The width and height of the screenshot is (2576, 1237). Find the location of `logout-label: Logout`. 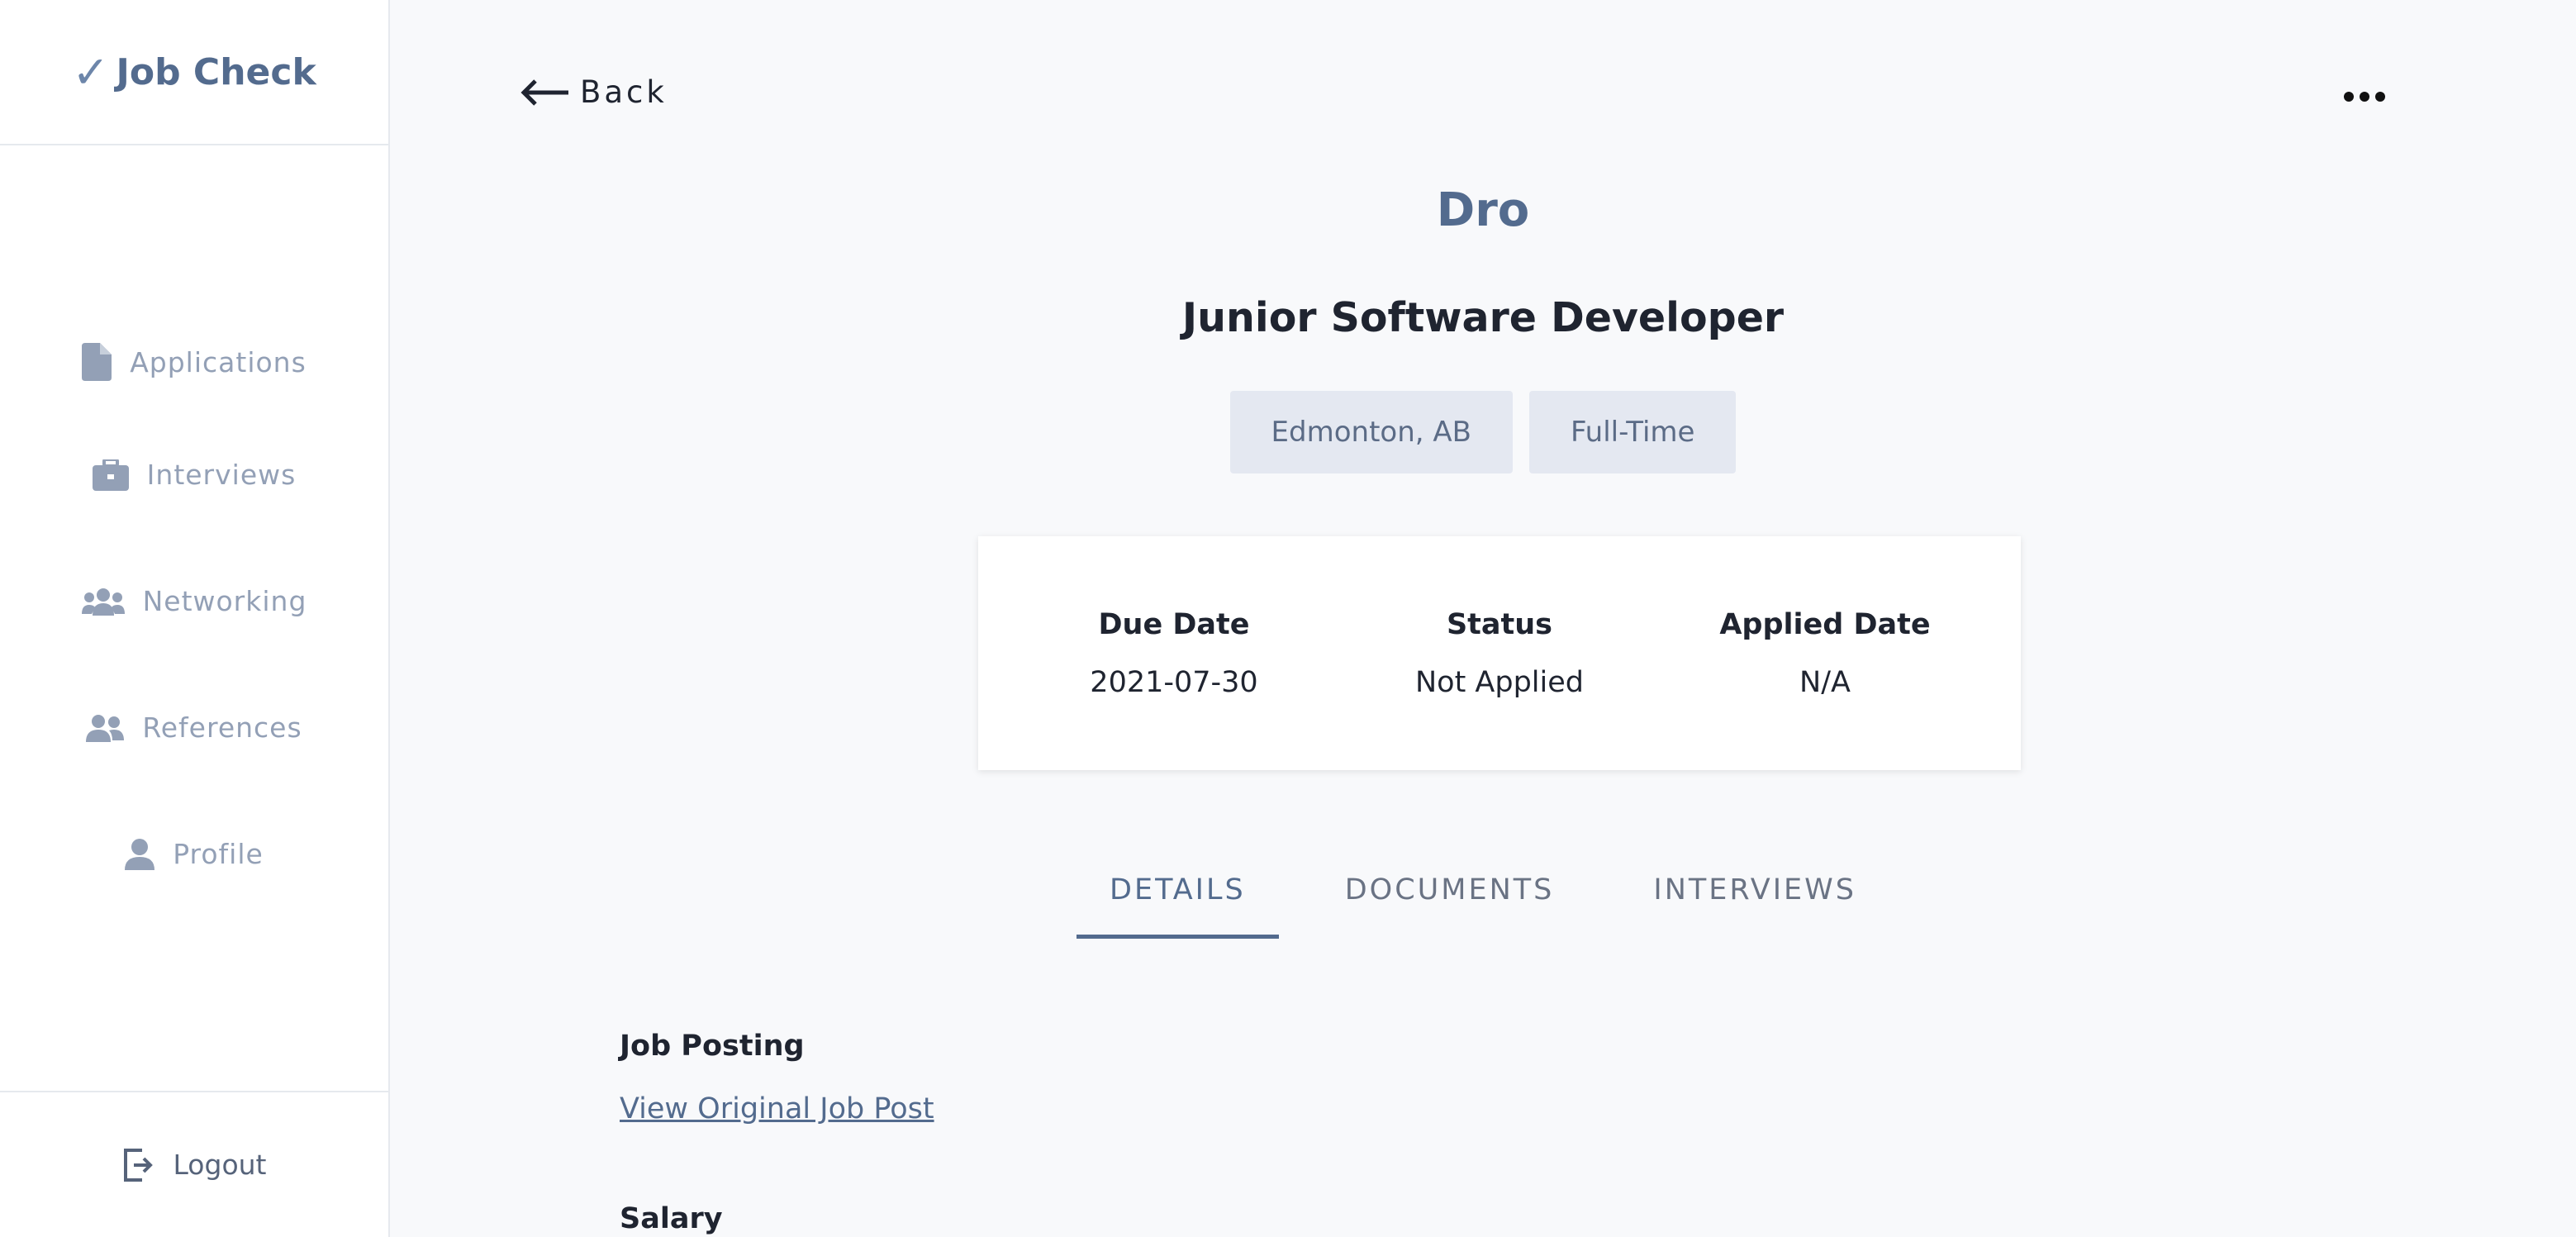

logout-label: Logout is located at coordinates (220, 1165).